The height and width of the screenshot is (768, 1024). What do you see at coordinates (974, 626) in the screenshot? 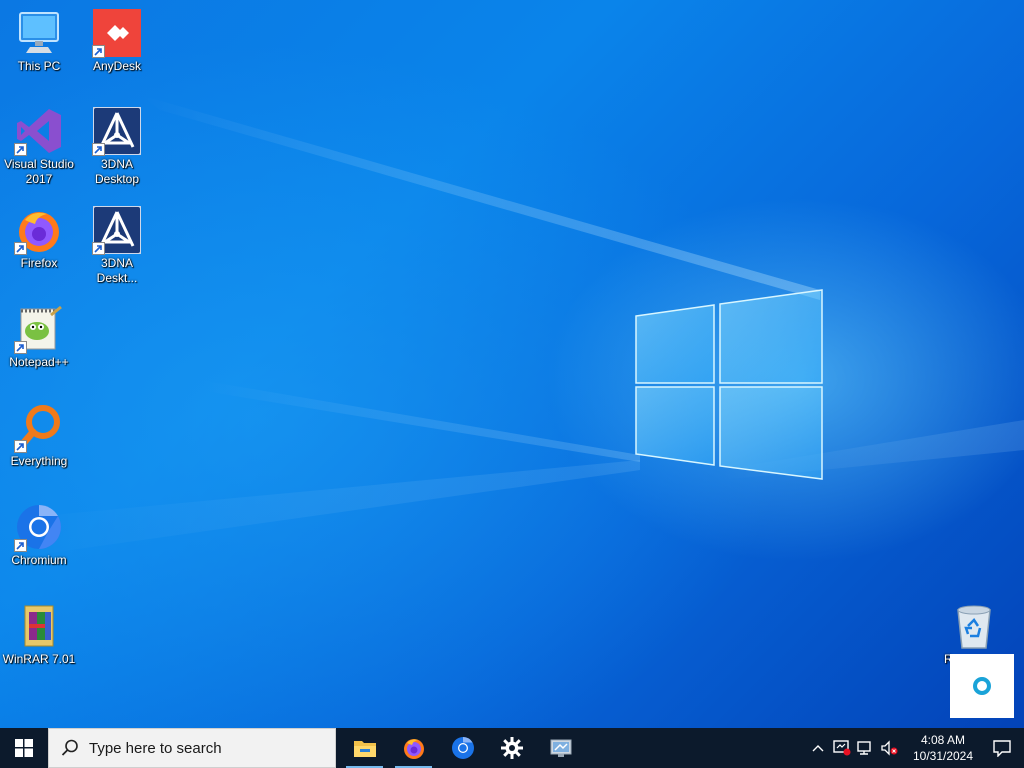
I see `recycle-bin-icon` at bounding box center [974, 626].